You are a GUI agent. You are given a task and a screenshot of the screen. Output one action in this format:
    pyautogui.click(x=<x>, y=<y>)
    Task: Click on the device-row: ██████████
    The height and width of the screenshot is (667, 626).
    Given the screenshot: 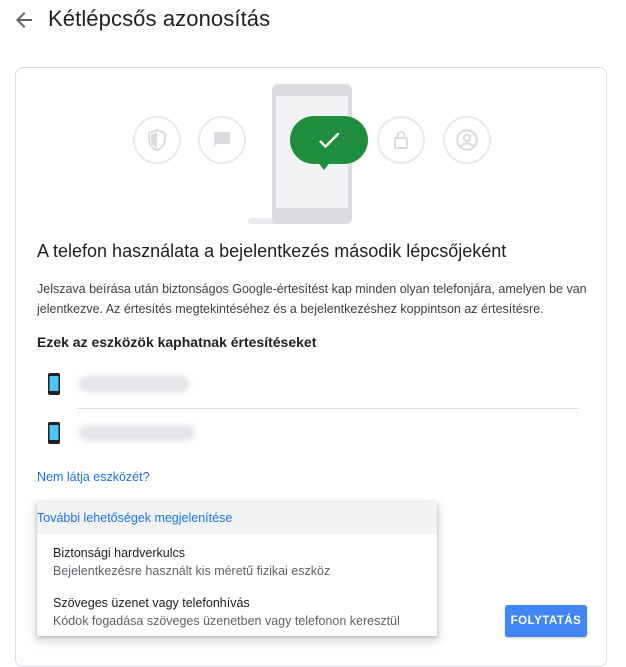 What is the action you would take?
    pyautogui.click(x=307, y=435)
    